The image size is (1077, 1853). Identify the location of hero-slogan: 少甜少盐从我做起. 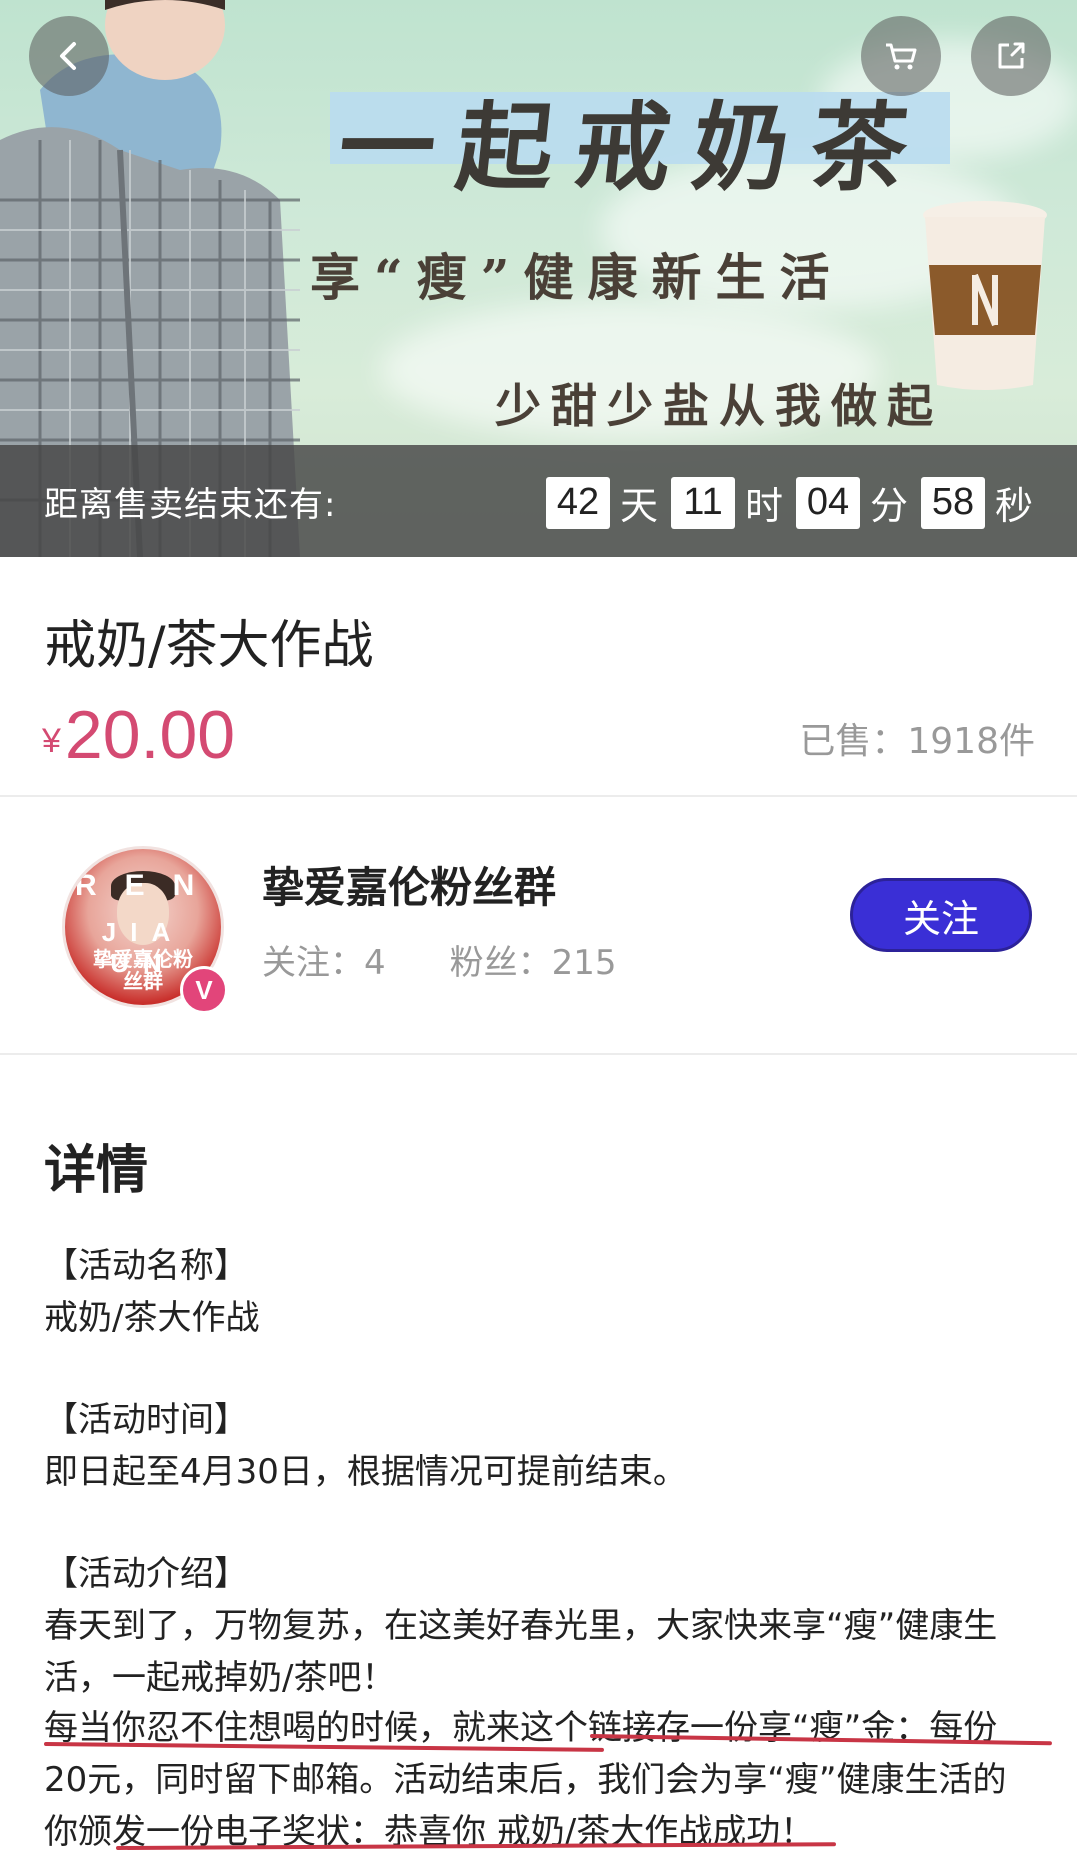
(719, 406).